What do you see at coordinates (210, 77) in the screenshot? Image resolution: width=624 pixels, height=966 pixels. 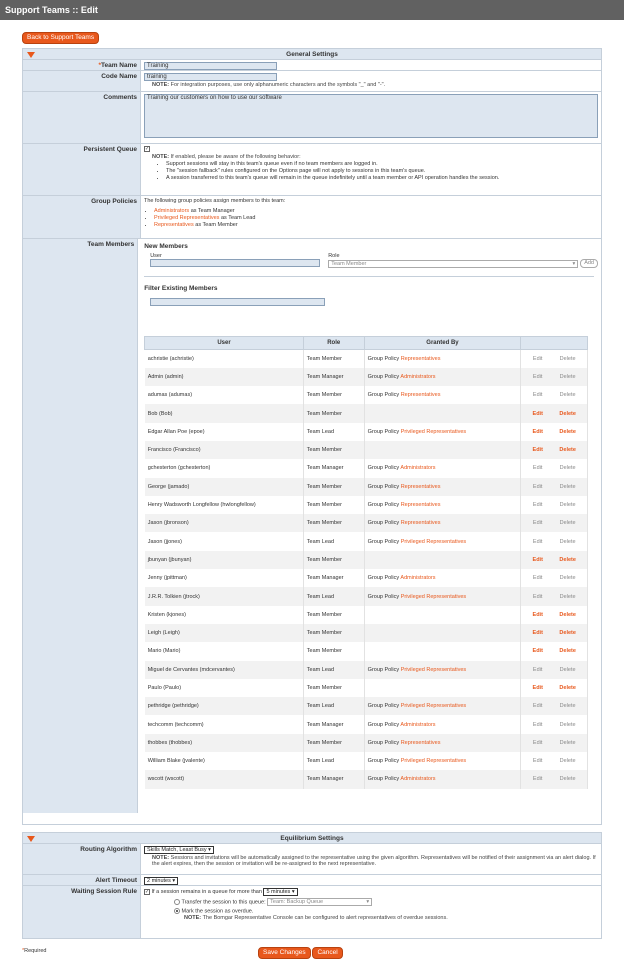 I see `code-name-input: training` at bounding box center [210, 77].